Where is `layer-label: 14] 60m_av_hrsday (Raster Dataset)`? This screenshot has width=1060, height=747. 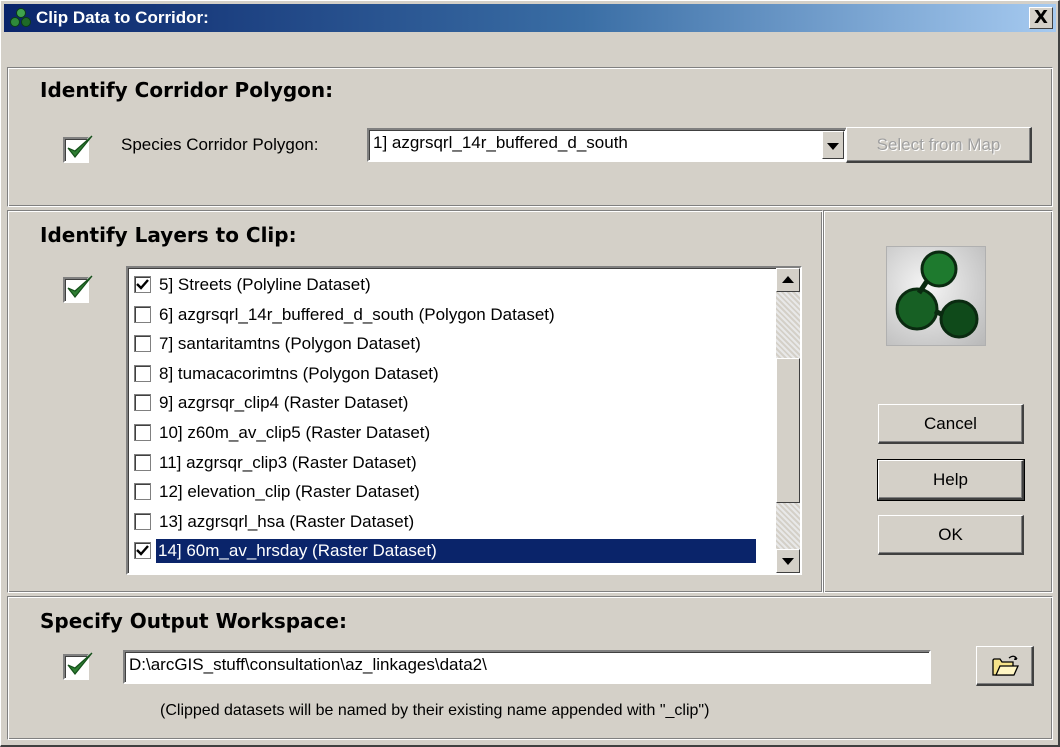 layer-label: 14] 60m_av_hrsday (Raster Dataset) is located at coordinates (456, 551).